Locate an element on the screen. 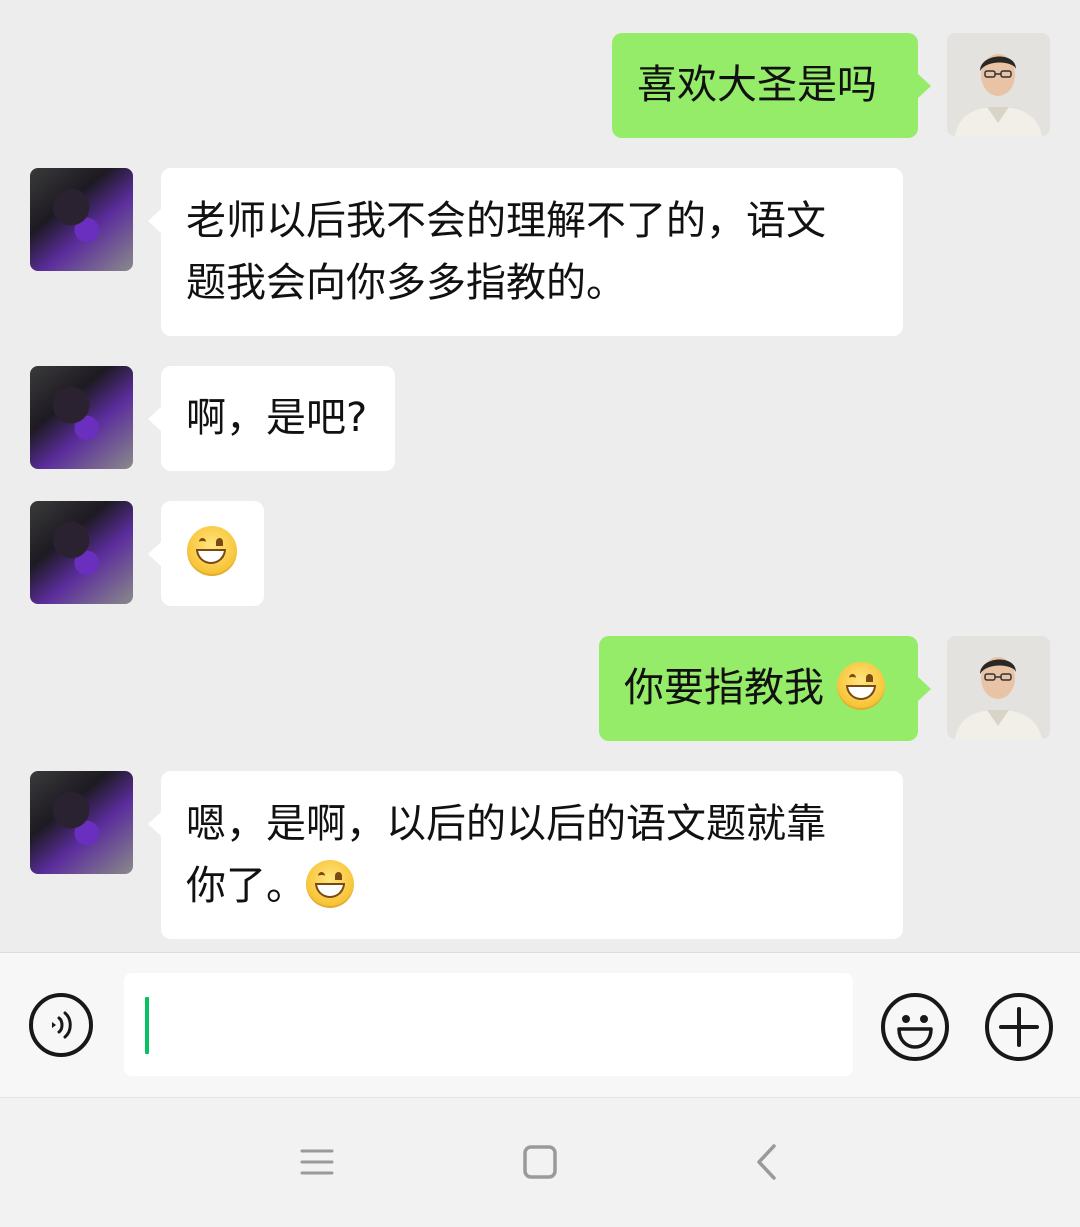 This screenshot has height=1227, width=1080. message-bubble-self: 喜欢大圣是吗 is located at coordinates (771, 85).